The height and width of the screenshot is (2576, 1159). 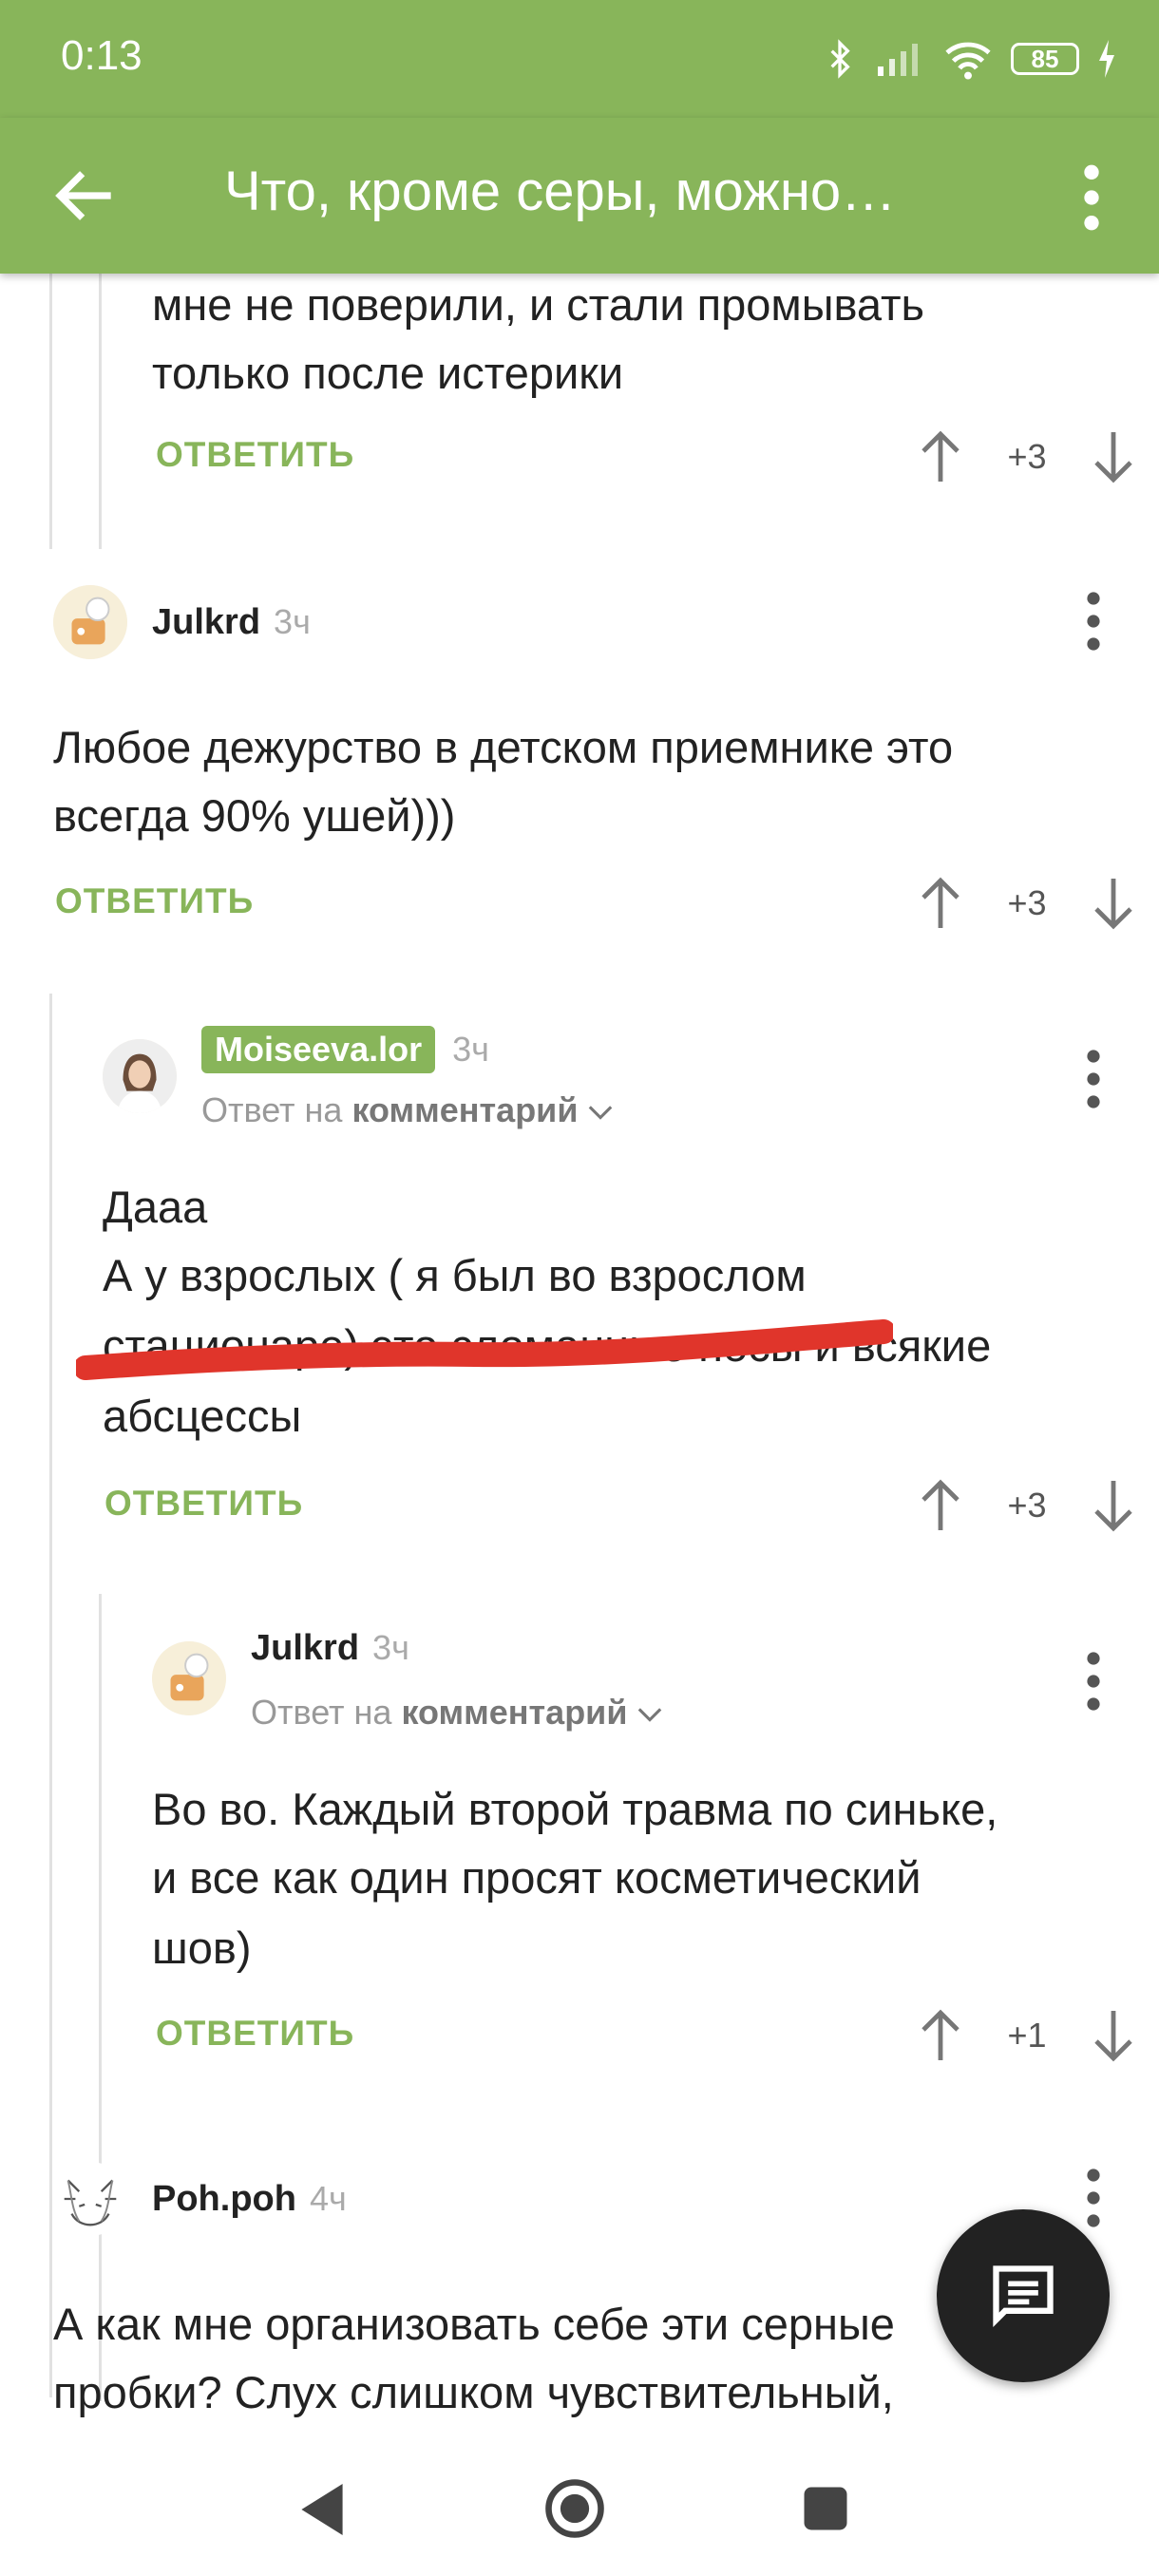 I want to click on bluetooth-icon, so click(x=840, y=59).